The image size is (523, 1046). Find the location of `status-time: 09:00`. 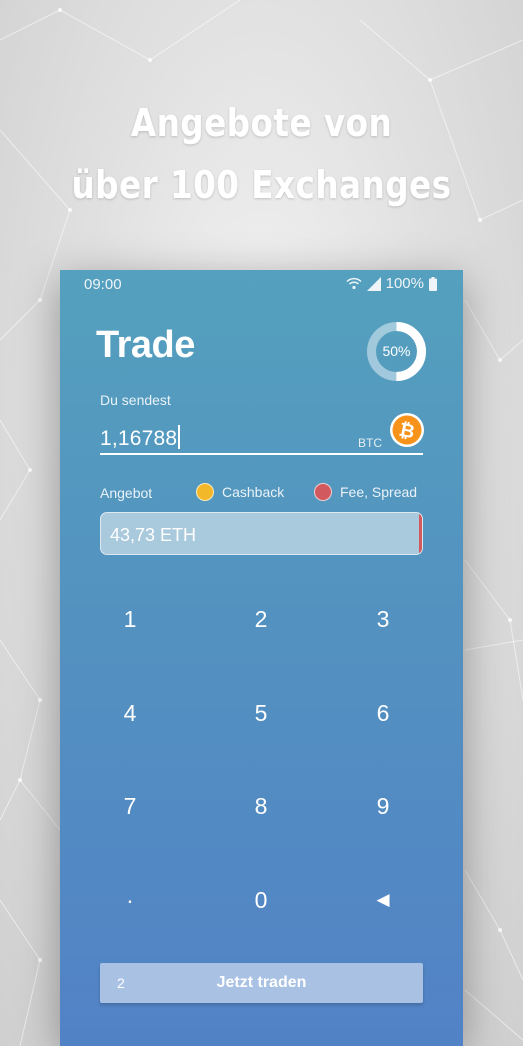

status-time: 09:00 is located at coordinates (103, 284).